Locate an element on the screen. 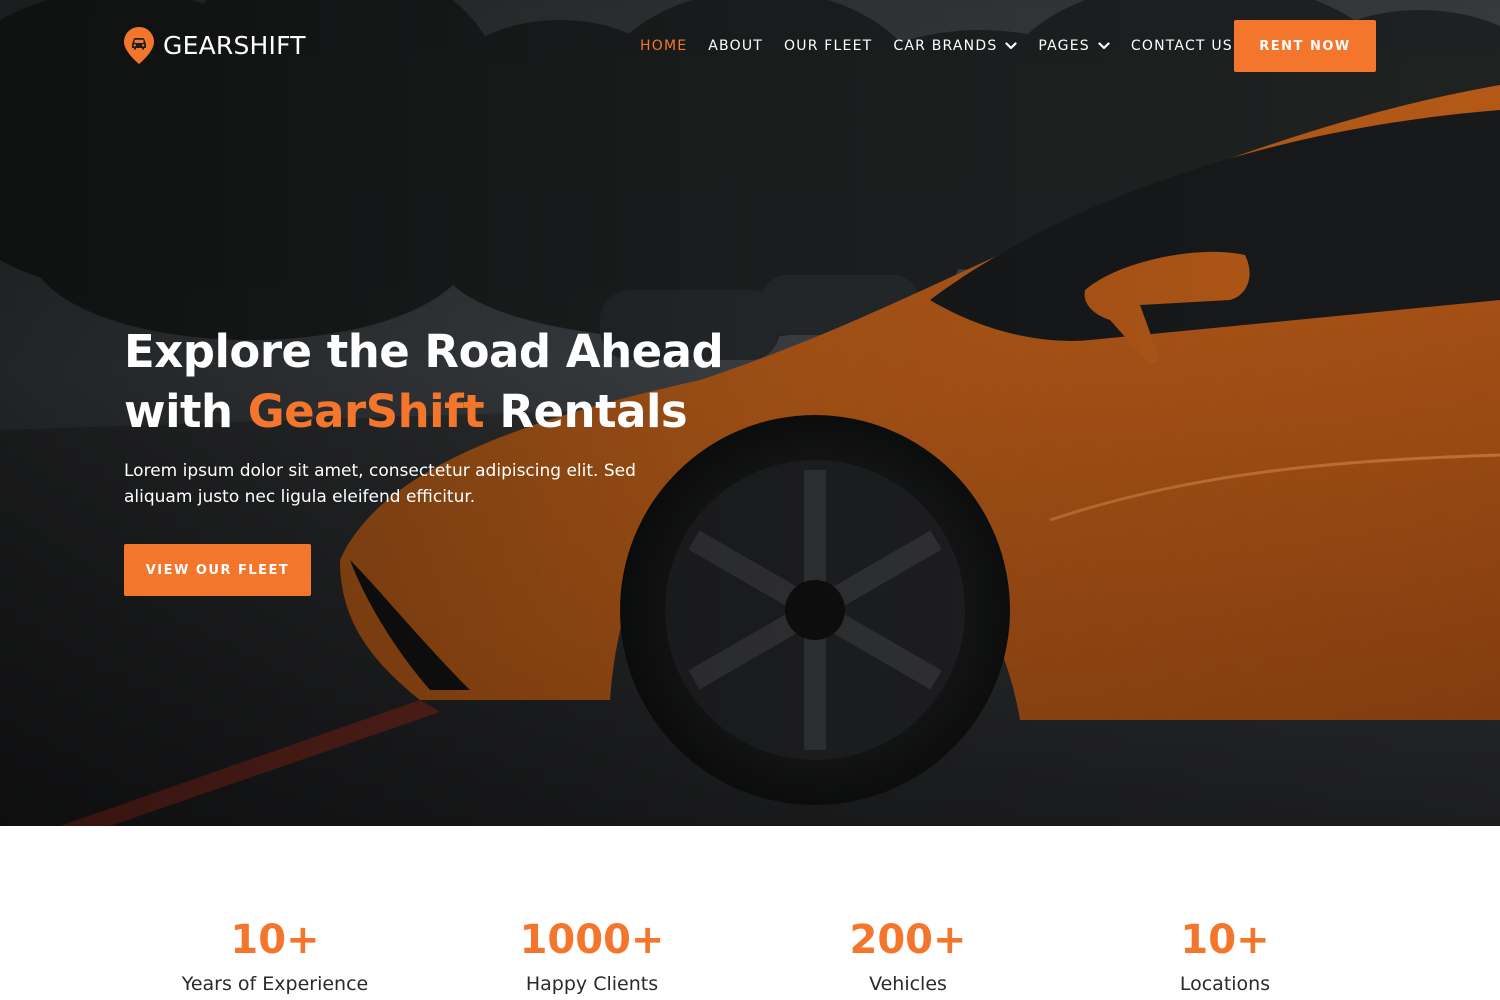 The image size is (1500, 1000). hero-title-line1: Explore the Road Ahead is located at coordinates (424, 351).